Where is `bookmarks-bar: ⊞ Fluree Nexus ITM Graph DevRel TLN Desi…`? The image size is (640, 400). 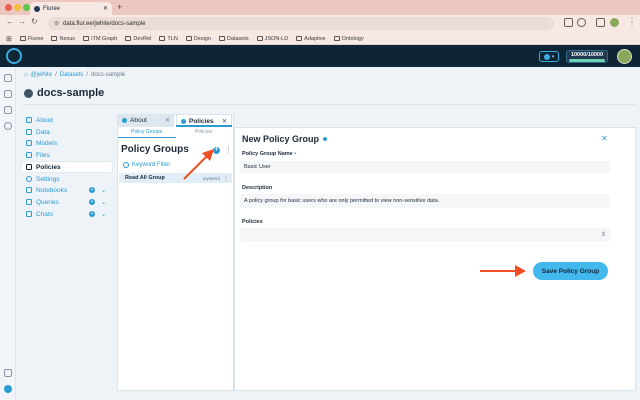 bookmarks-bar: ⊞ Fluree Nexus ITM Graph DevRel TLN Desi… is located at coordinates (320, 39).